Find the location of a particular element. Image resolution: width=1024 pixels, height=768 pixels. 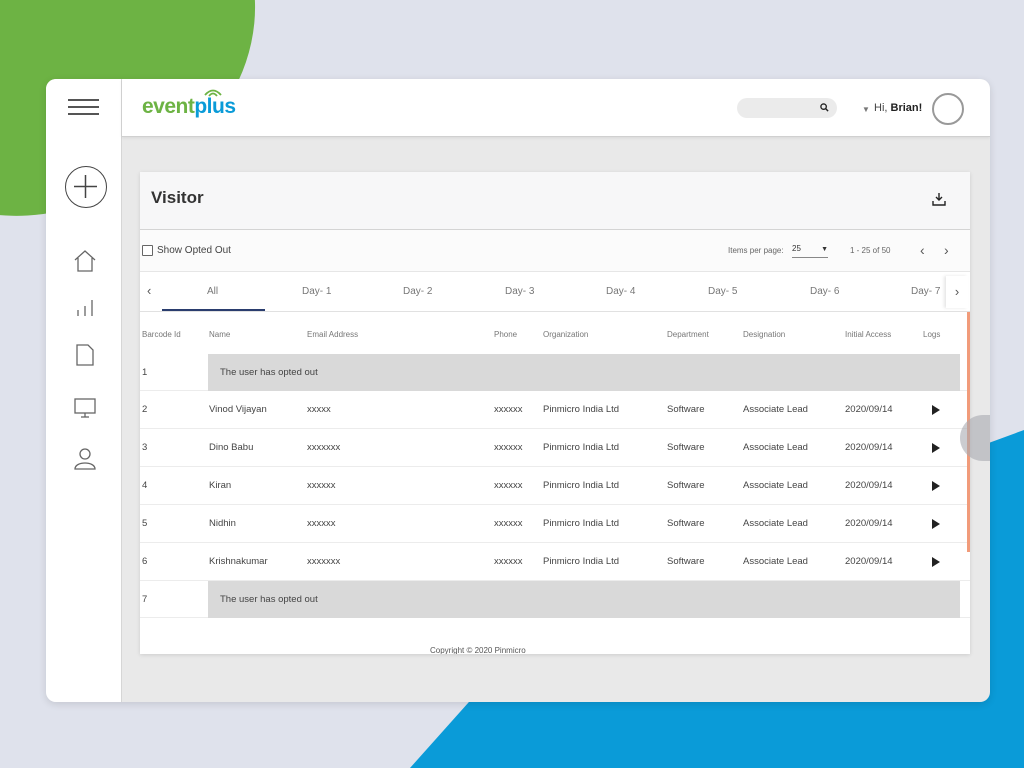

user-menu-caret-icon: ▼ is located at coordinates (866, 109).